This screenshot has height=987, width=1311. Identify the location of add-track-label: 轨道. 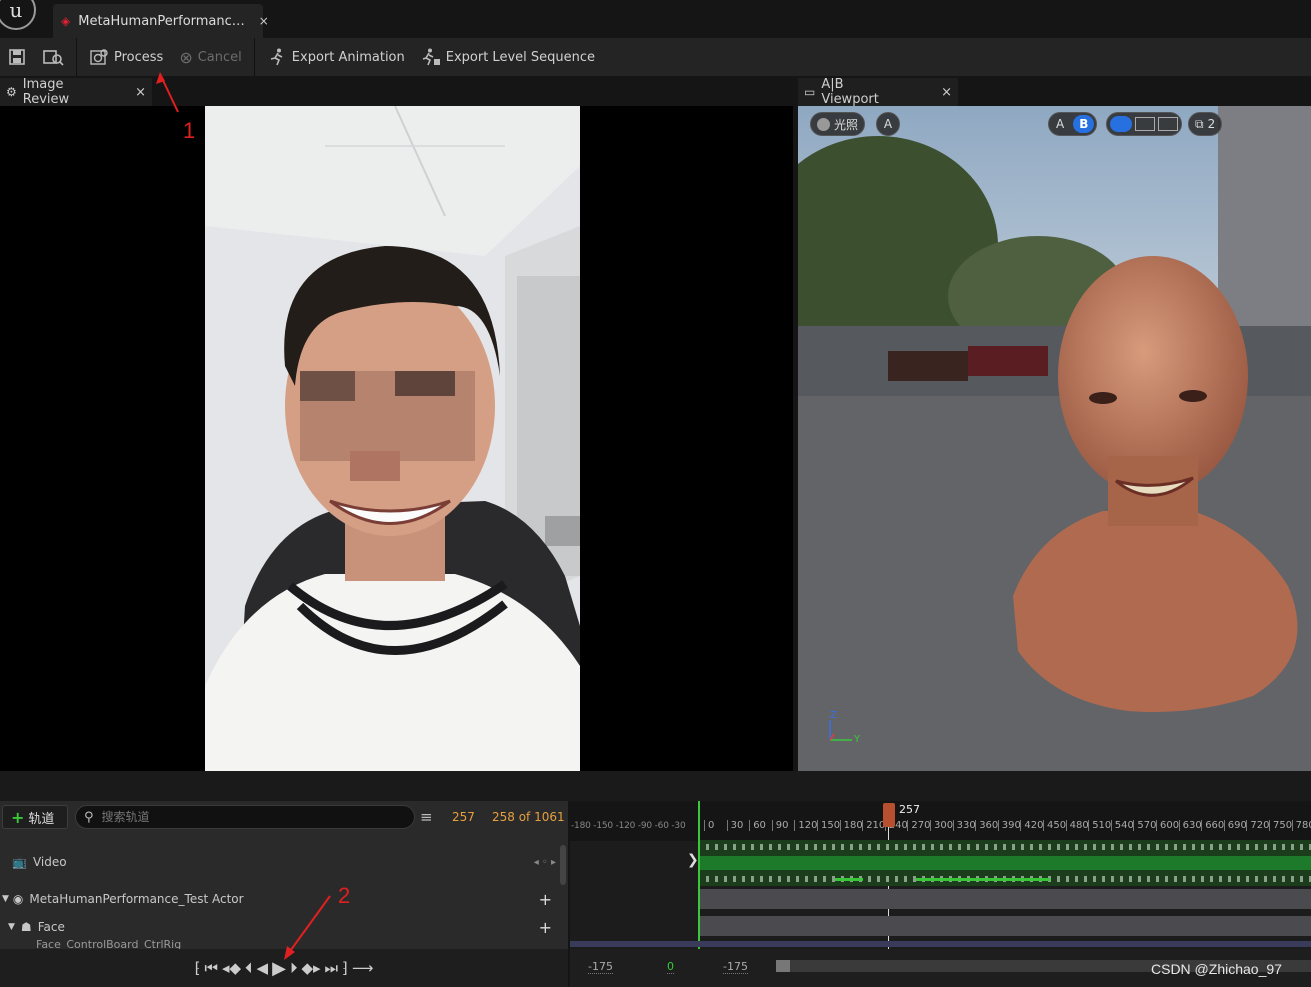
(41, 819).